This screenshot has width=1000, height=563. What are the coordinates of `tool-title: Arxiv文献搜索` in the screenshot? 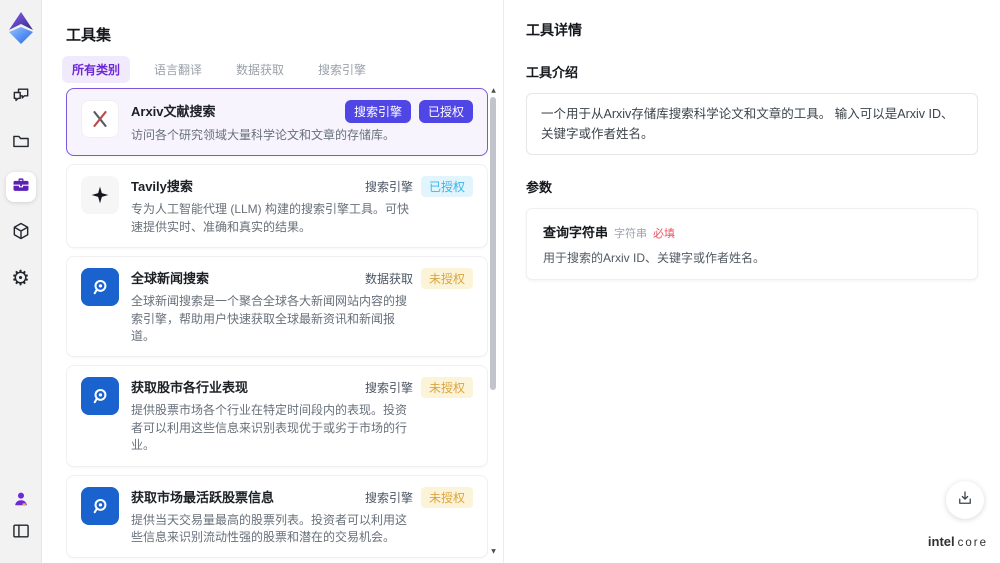 It's located at (173, 111).